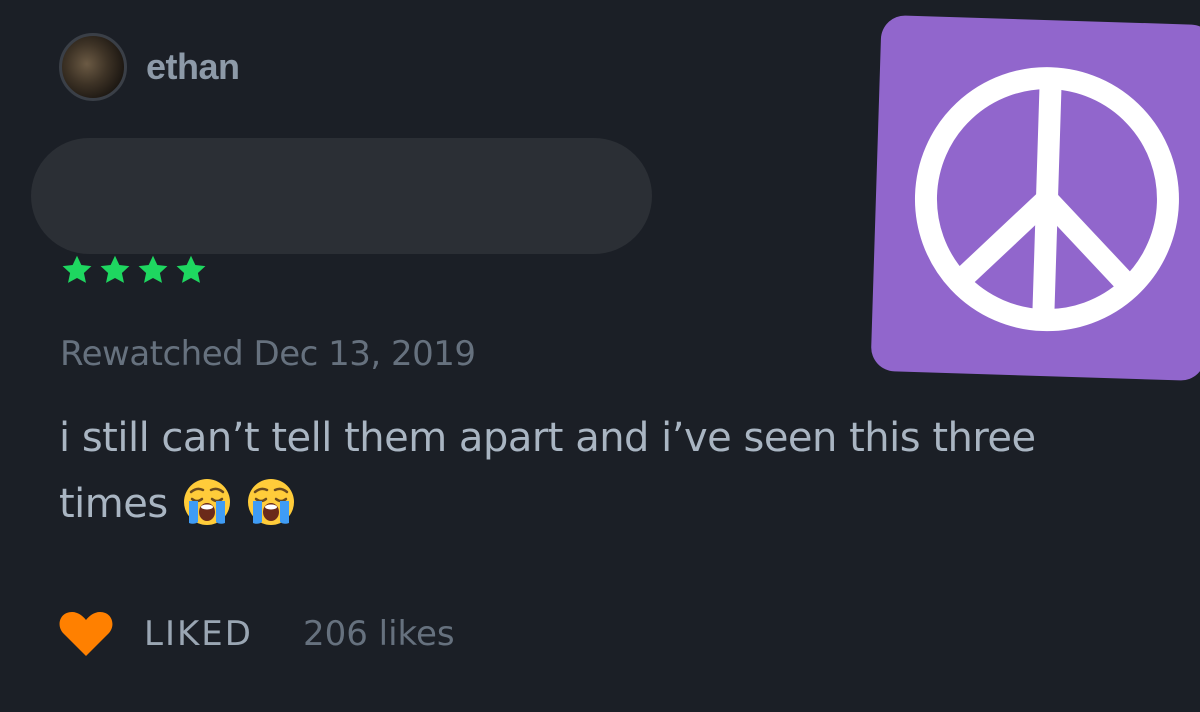  Describe the element at coordinates (341, 196) in the screenshot. I see `redacted-title-bar` at that location.